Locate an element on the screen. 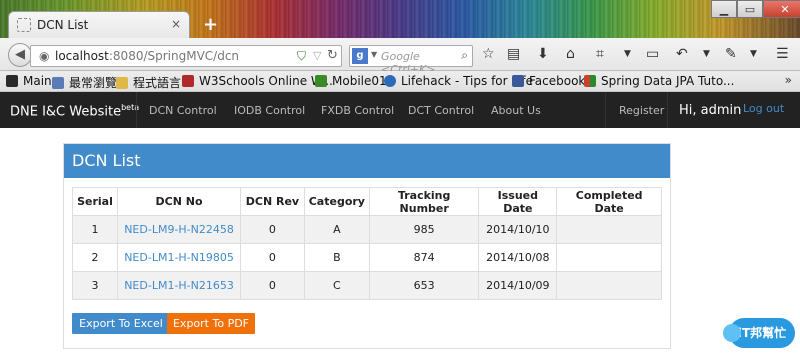 This screenshot has height=354, width=800. shield-icon: ⛉ is located at coordinates (301, 56).